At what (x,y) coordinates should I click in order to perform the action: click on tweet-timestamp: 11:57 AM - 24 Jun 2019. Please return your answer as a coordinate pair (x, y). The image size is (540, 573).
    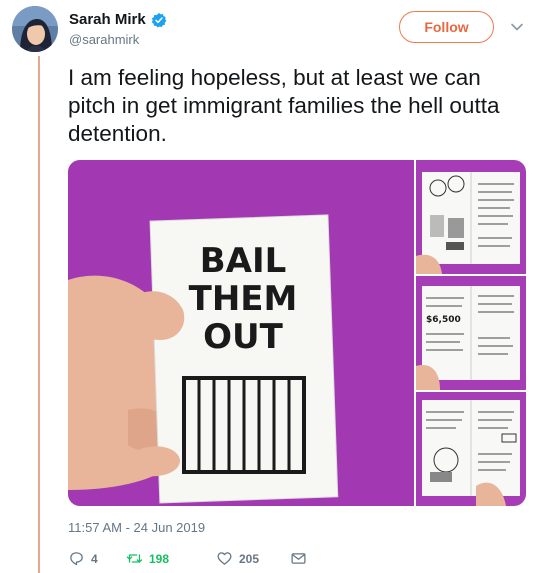
    Looking at the image, I should click on (136, 527).